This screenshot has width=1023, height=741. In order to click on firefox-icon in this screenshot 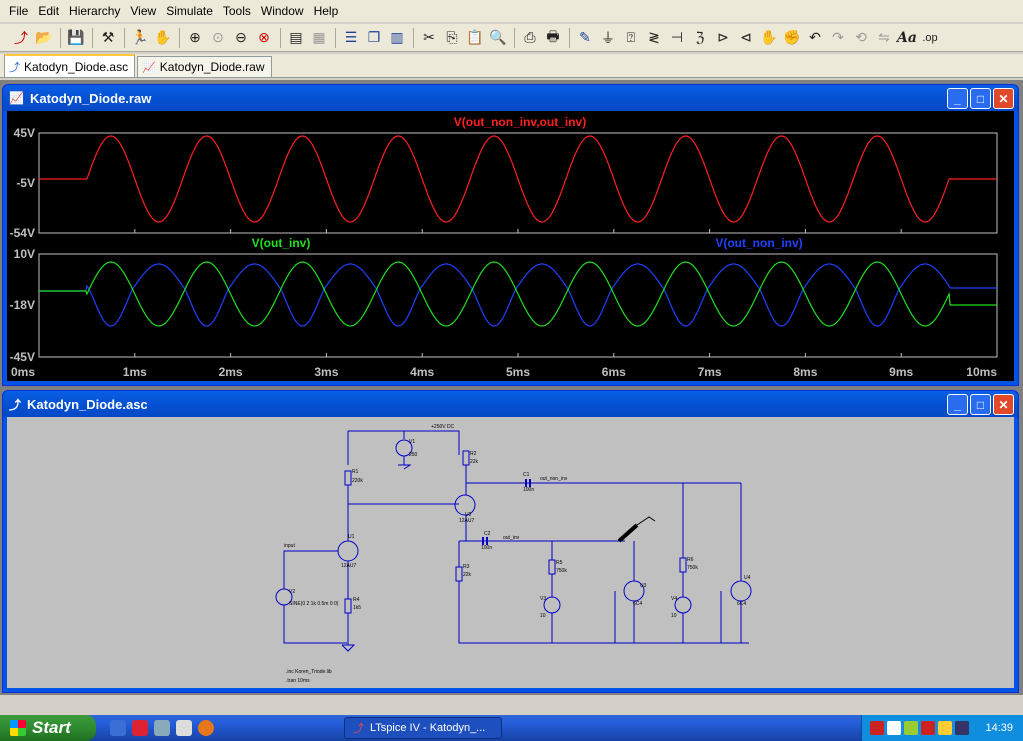, I will do `click(206, 728)`.